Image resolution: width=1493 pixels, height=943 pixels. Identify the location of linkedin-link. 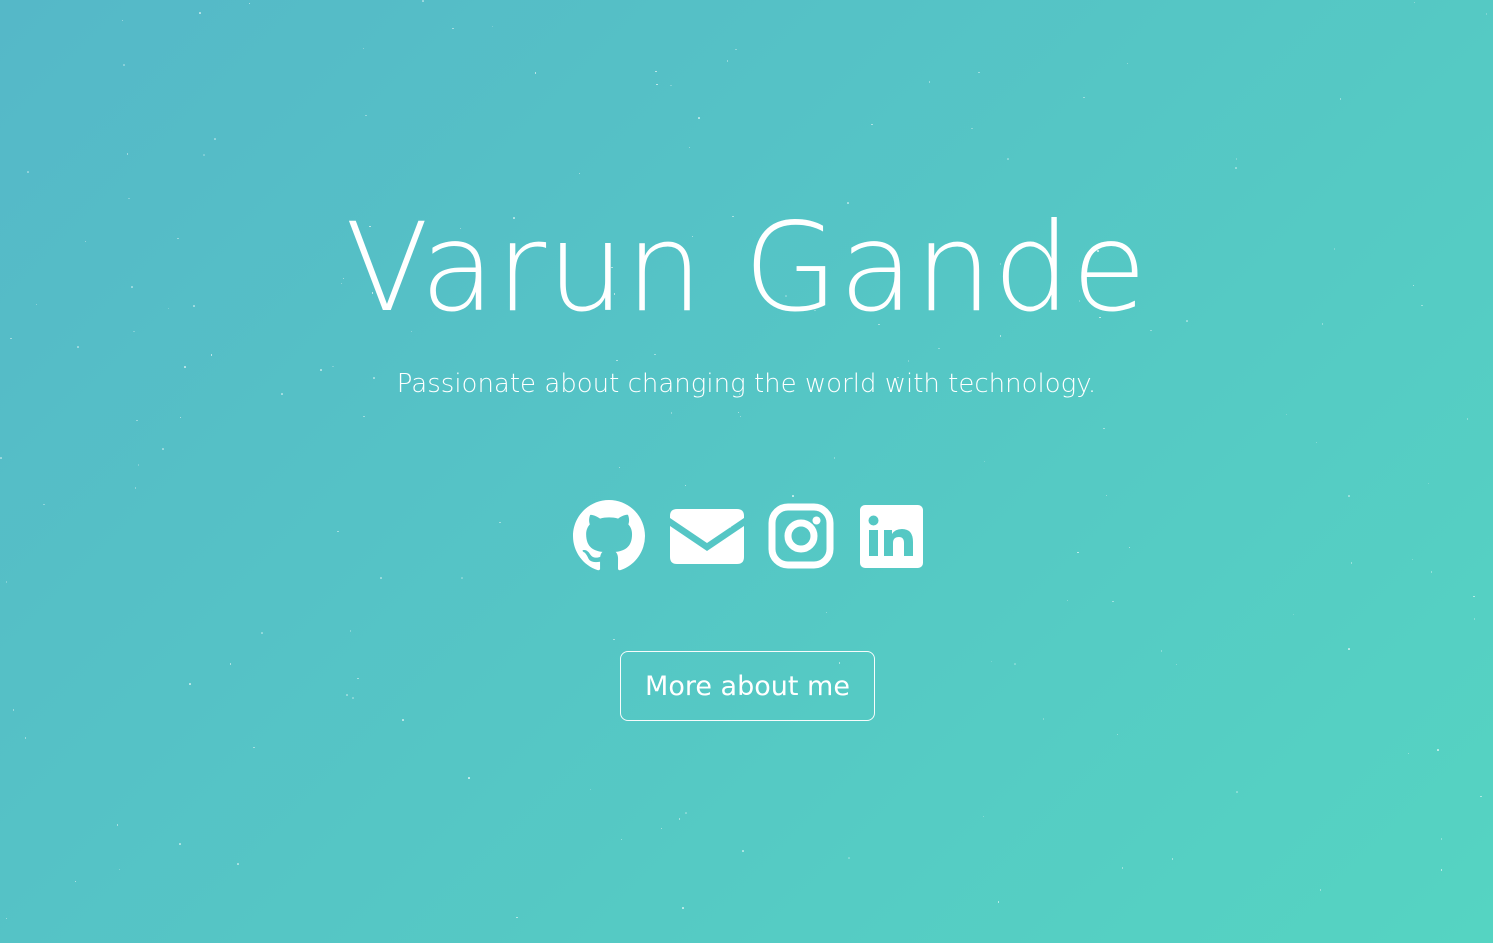
(891, 536).